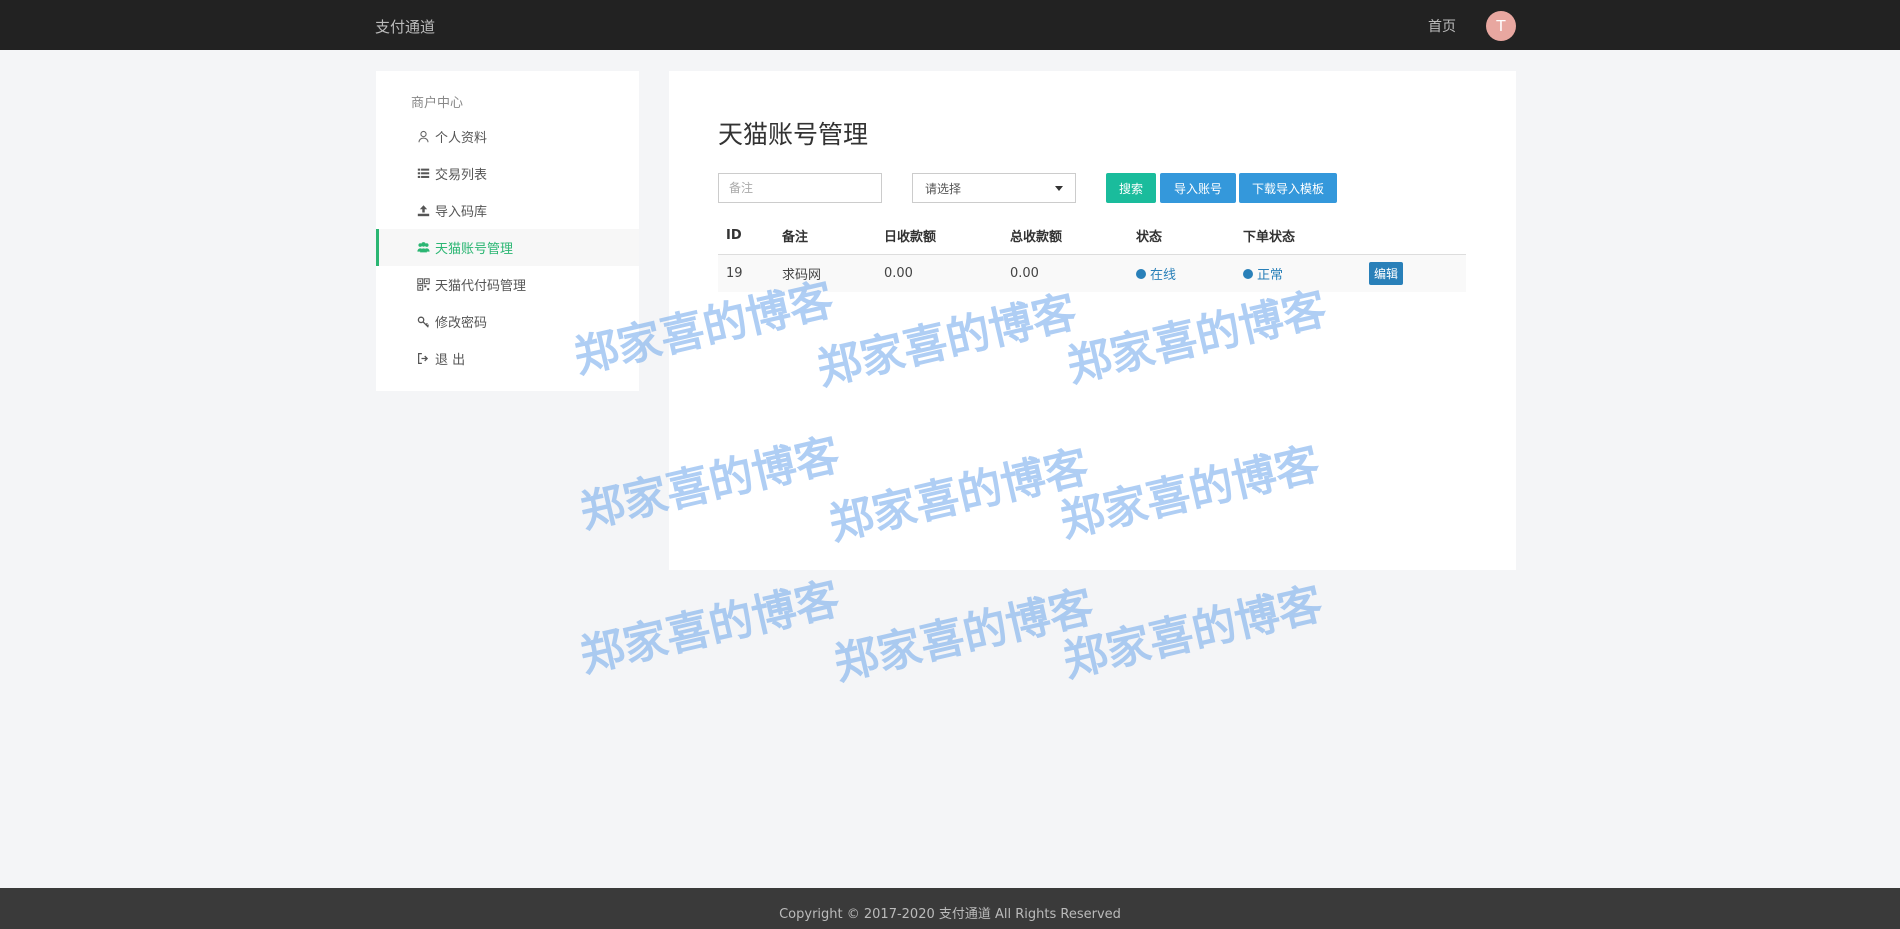 This screenshot has width=1900, height=929. What do you see at coordinates (461, 212) in the screenshot?
I see `sidebar-item-label: 导入码库` at bounding box center [461, 212].